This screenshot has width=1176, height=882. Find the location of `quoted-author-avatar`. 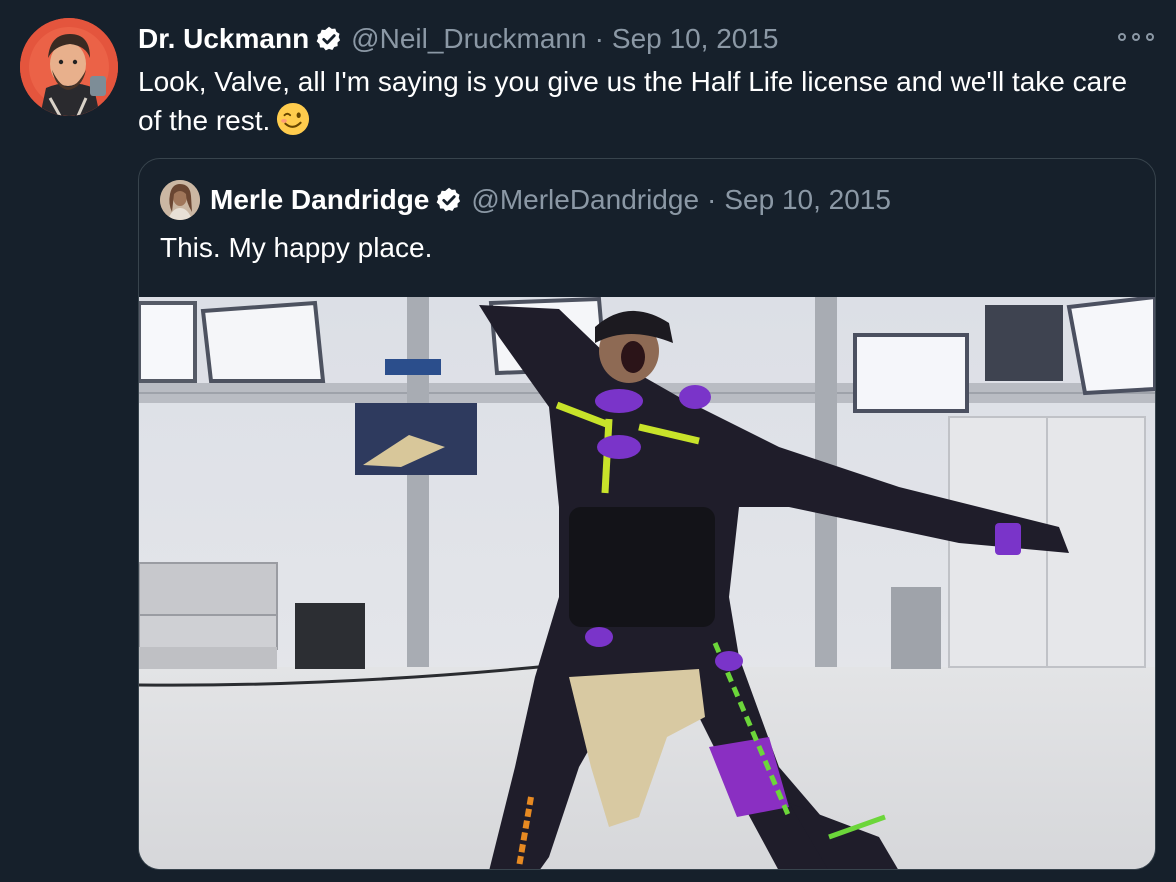

quoted-author-avatar is located at coordinates (180, 200).